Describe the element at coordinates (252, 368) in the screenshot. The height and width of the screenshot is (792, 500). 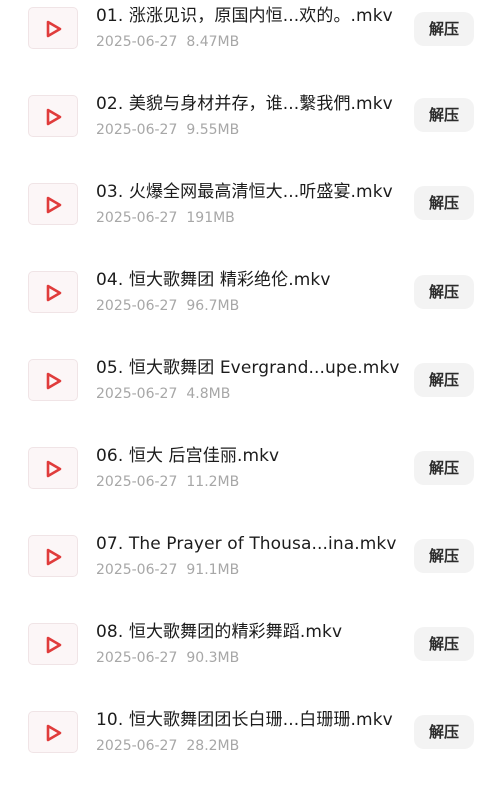
I see `file-name: 05. 恒大歌舞团 Evergrand...upe.mkv` at that location.